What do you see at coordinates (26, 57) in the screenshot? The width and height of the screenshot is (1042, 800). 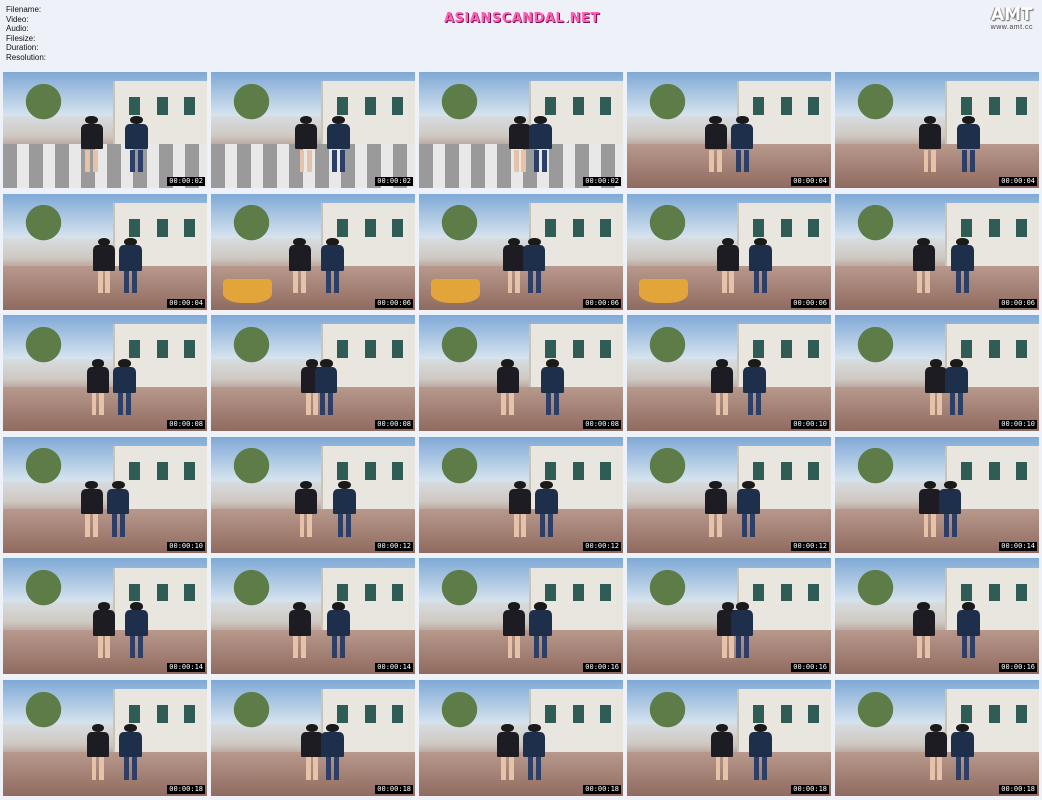 I see `resolution-label: Resolution:` at bounding box center [26, 57].